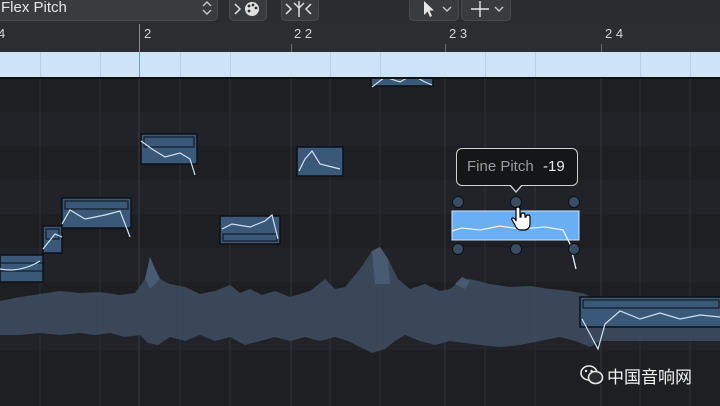 The width and height of the screenshot is (720, 406). What do you see at coordinates (500, 166) in the screenshot?
I see `tooltip-label: Fine Pitch` at bounding box center [500, 166].